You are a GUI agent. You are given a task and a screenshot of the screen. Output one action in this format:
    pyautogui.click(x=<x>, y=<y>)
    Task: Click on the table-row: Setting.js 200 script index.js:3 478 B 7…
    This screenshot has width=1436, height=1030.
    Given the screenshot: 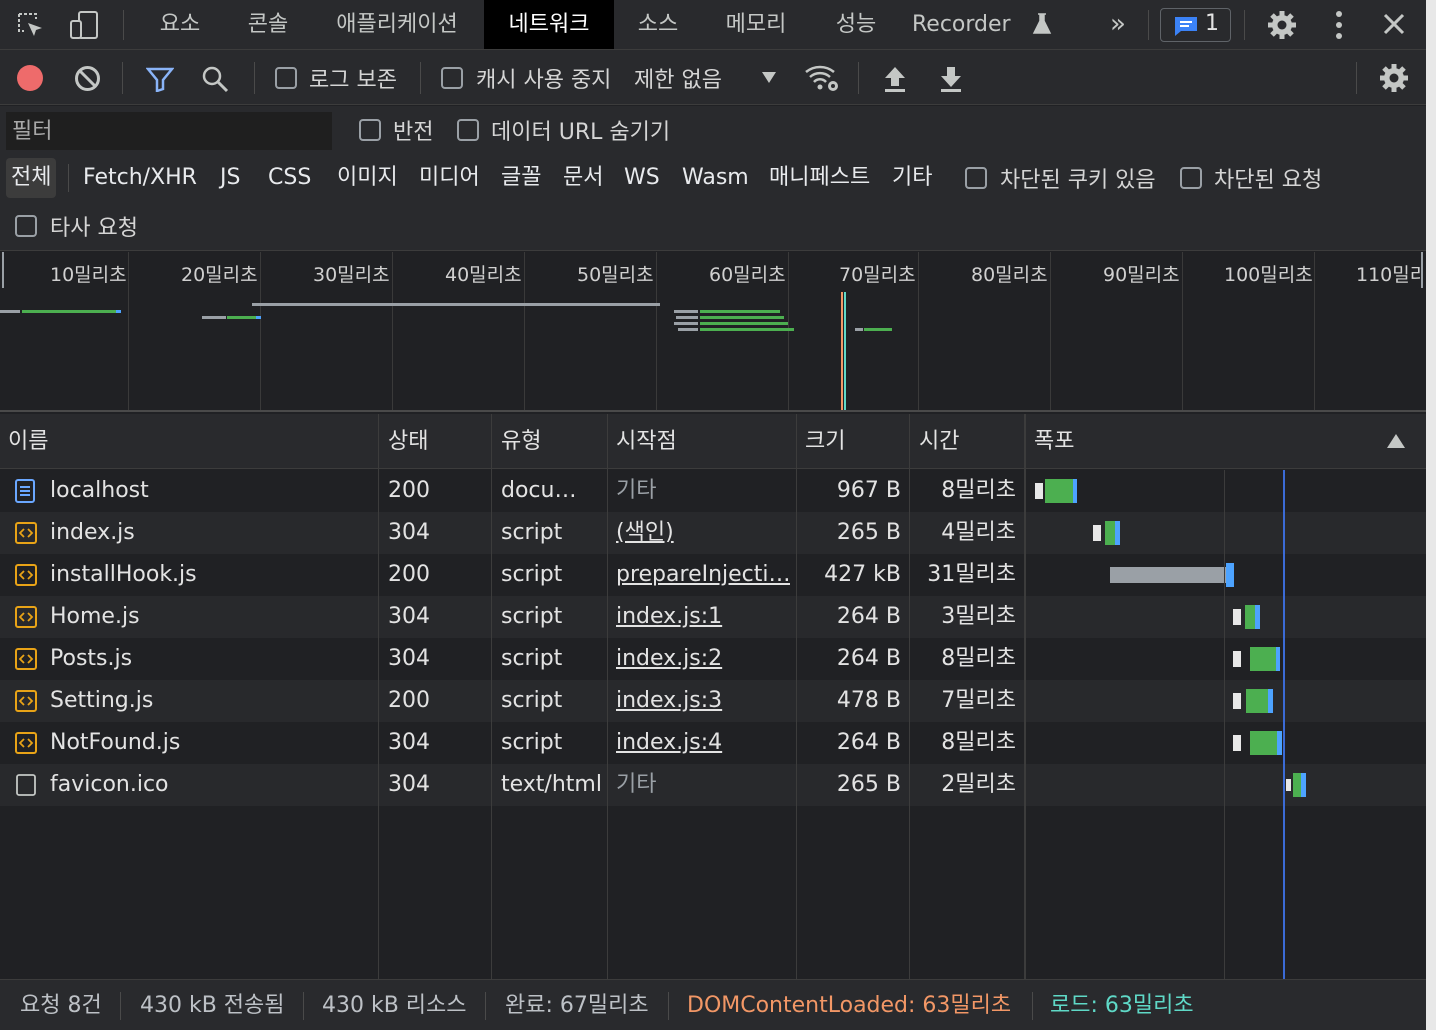 What is the action you would take?
    pyautogui.click(x=713, y=701)
    